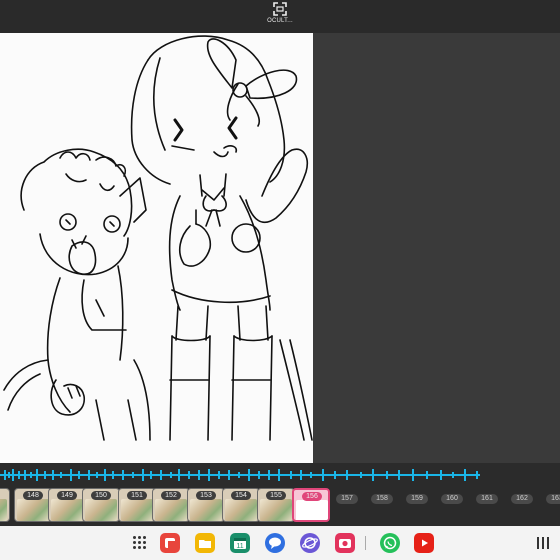 The height and width of the screenshot is (560, 560). I want to click on frame-thumb, so click(5, 505).